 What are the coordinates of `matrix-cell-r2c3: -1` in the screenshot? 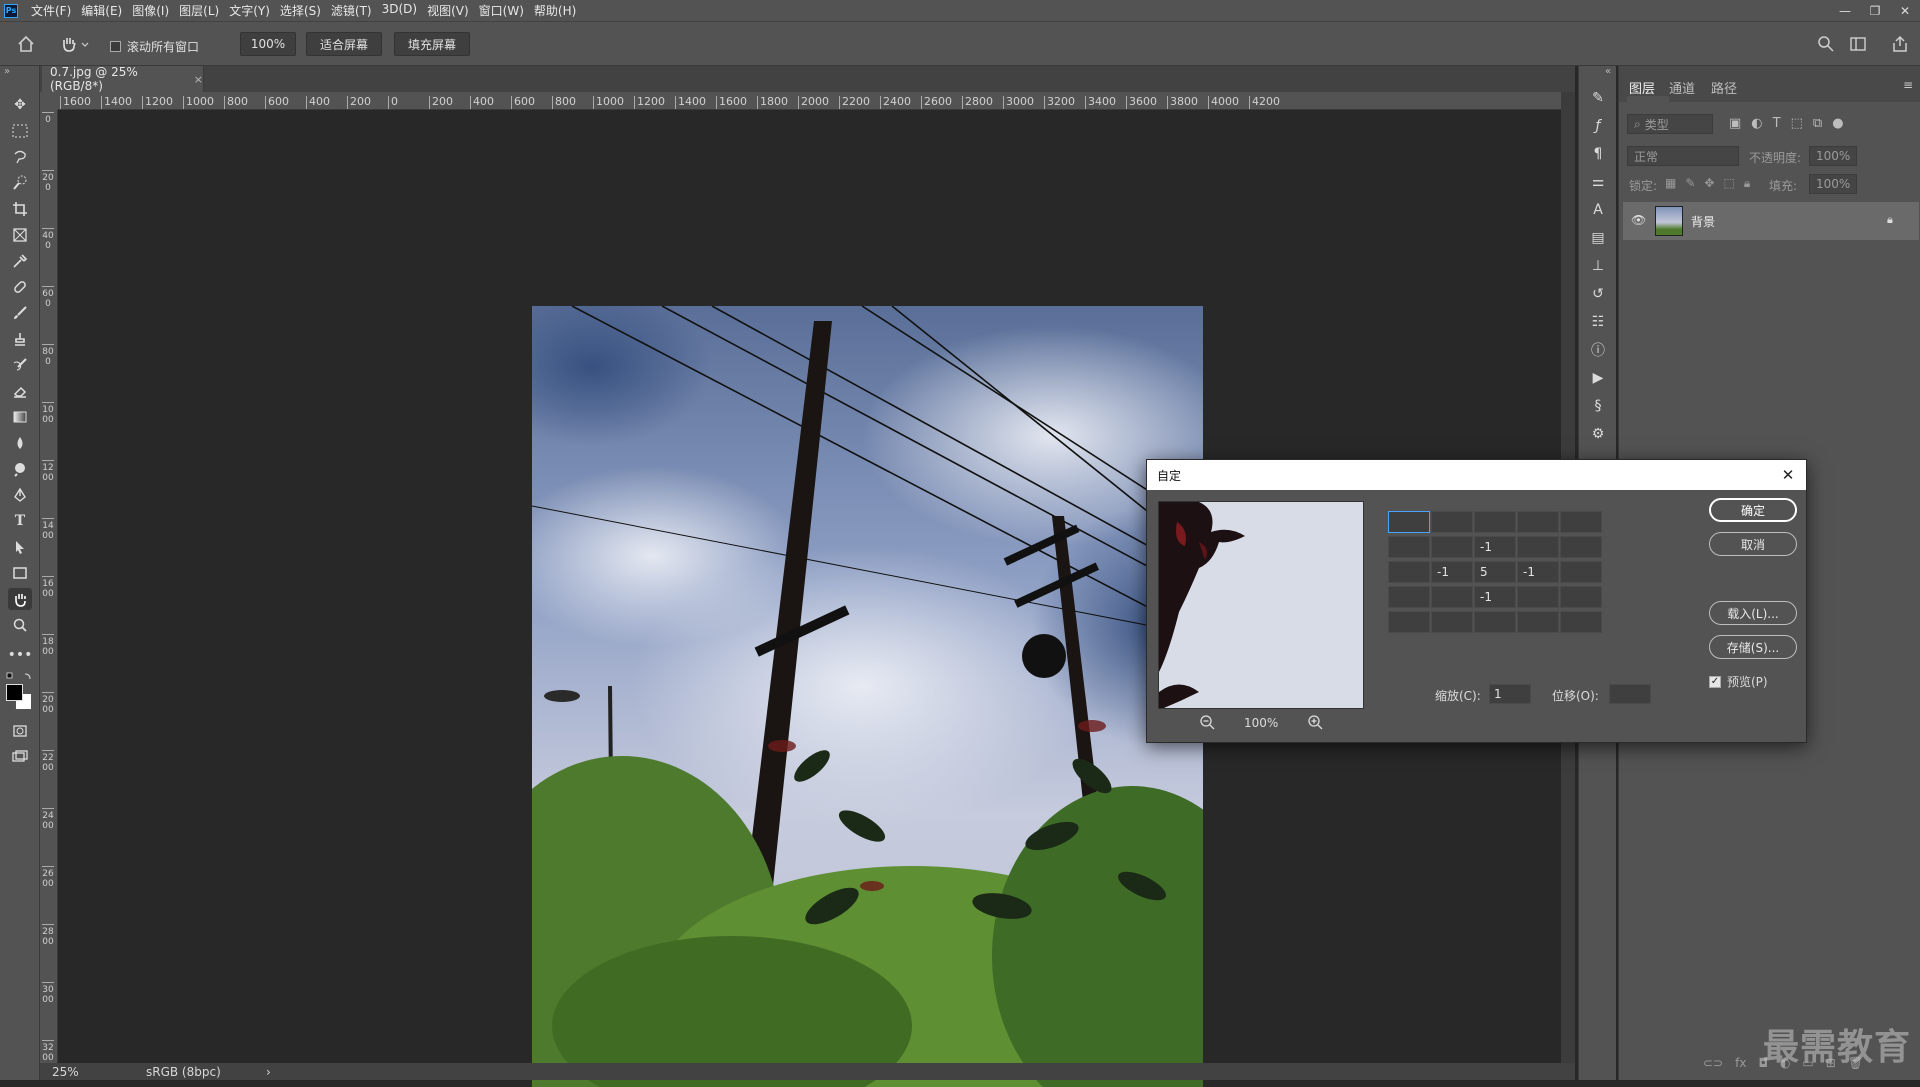 It's located at (1538, 572).